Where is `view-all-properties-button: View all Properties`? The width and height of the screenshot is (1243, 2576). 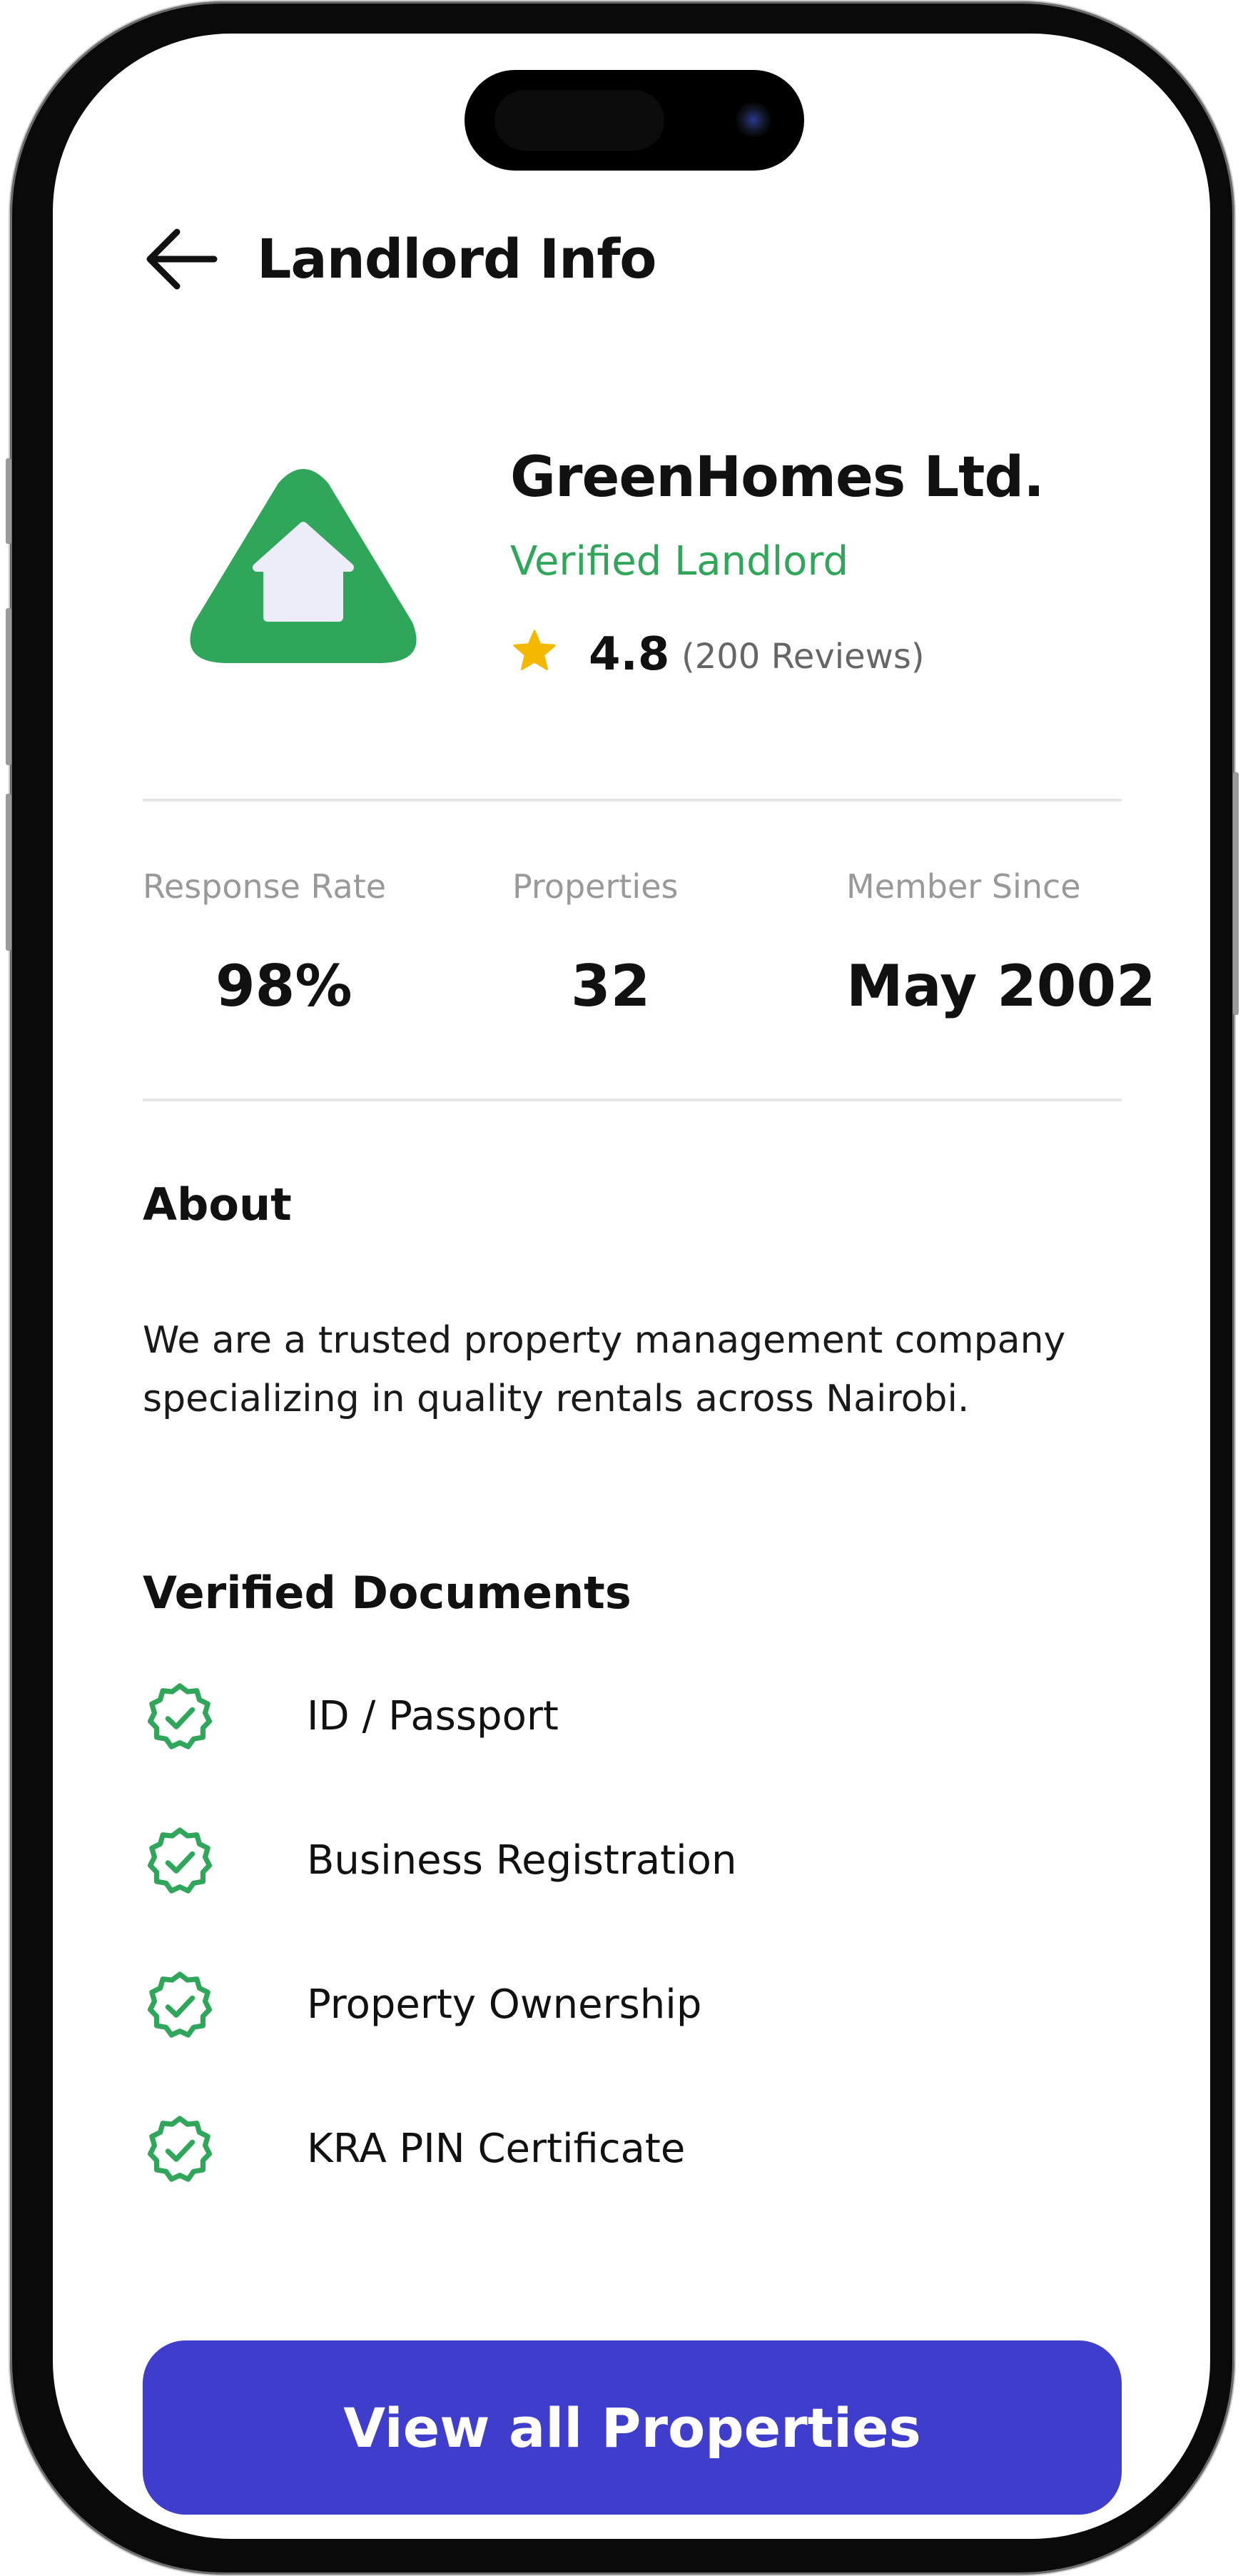
view-all-properties-button: View all Properties is located at coordinates (632, 2427).